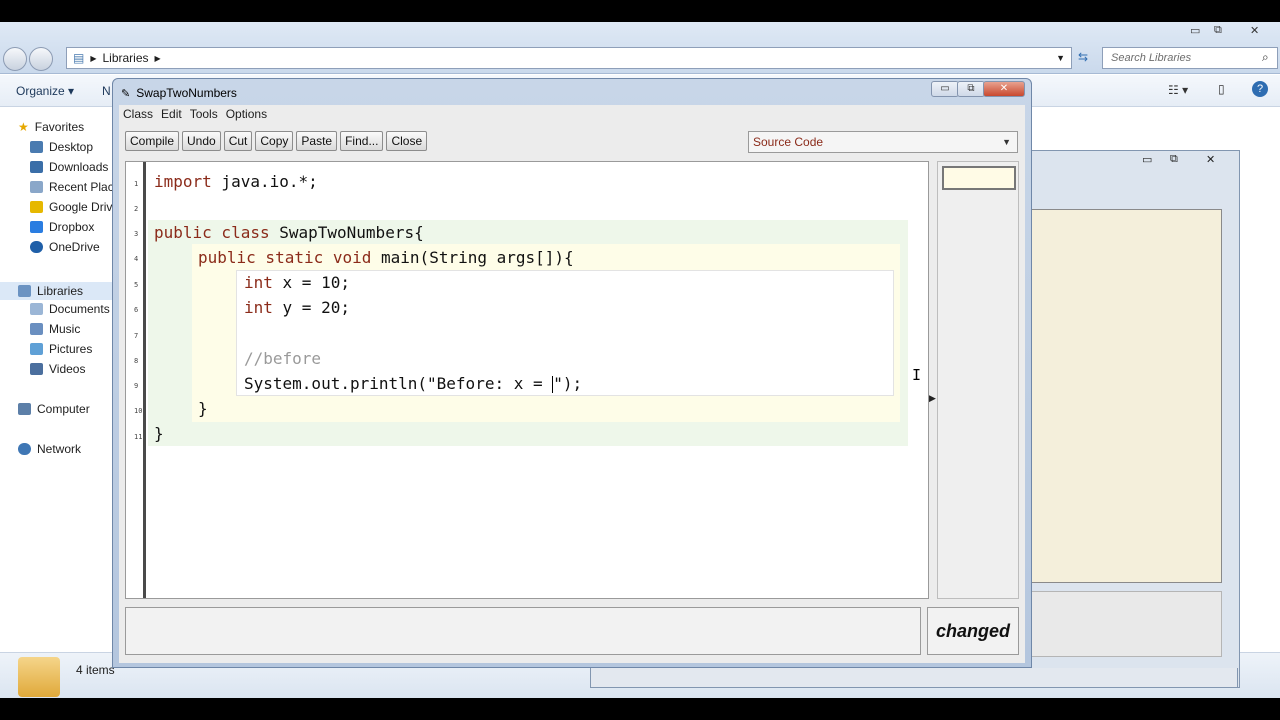 The width and height of the screenshot is (1280, 720). What do you see at coordinates (61, 147) in the screenshot?
I see `sidebar-item-desktop: Desktop` at bounding box center [61, 147].